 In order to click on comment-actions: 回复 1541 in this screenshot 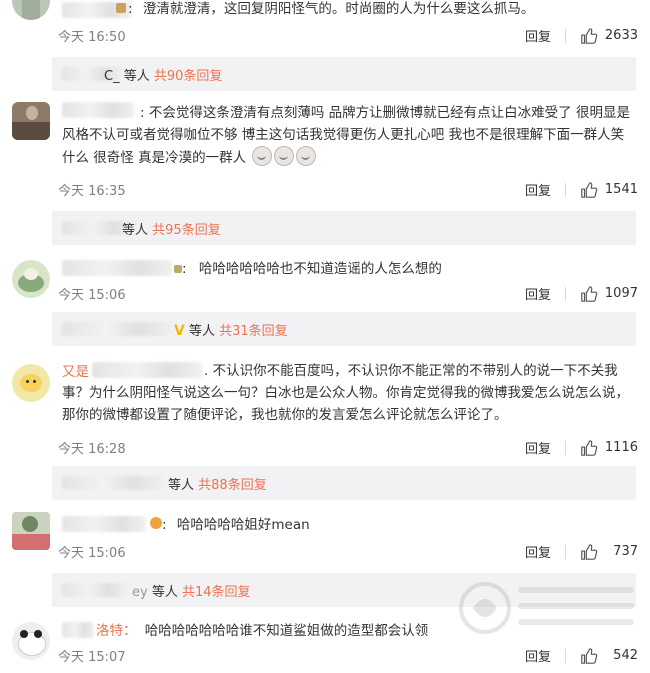, I will do `click(581, 189)`.